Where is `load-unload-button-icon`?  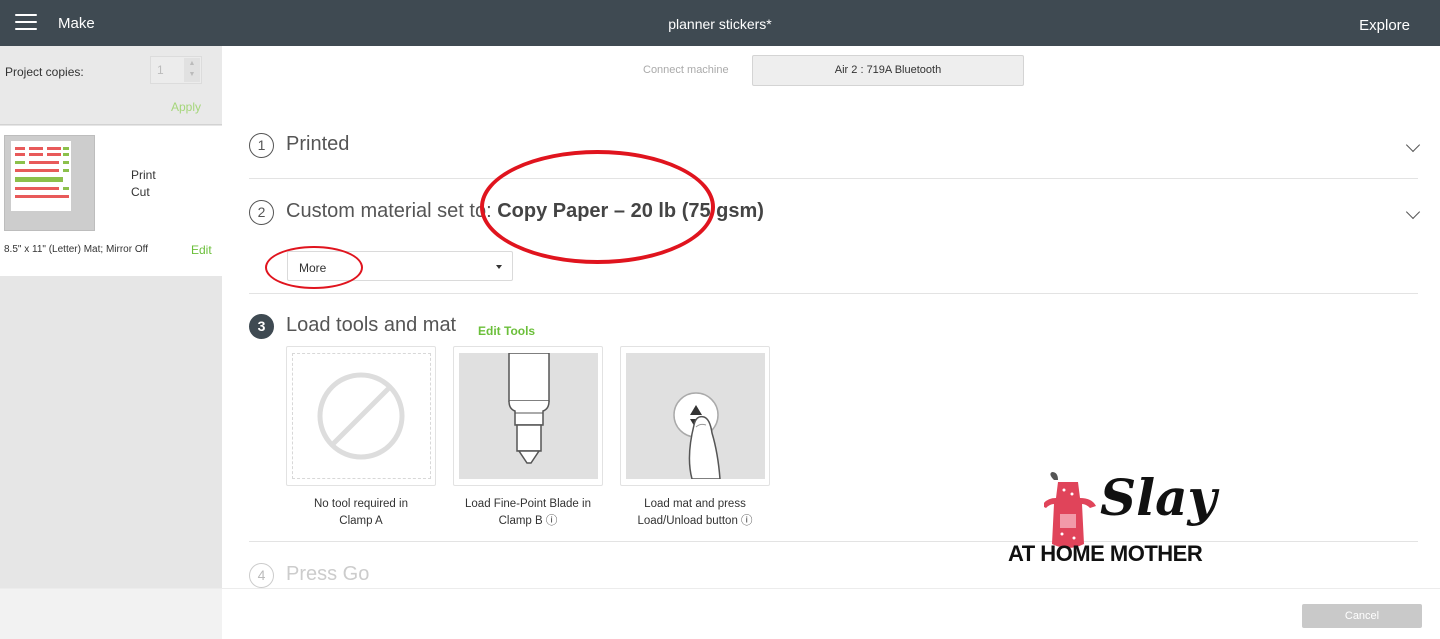
load-unload-button-icon is located at coordinates (697, 435).